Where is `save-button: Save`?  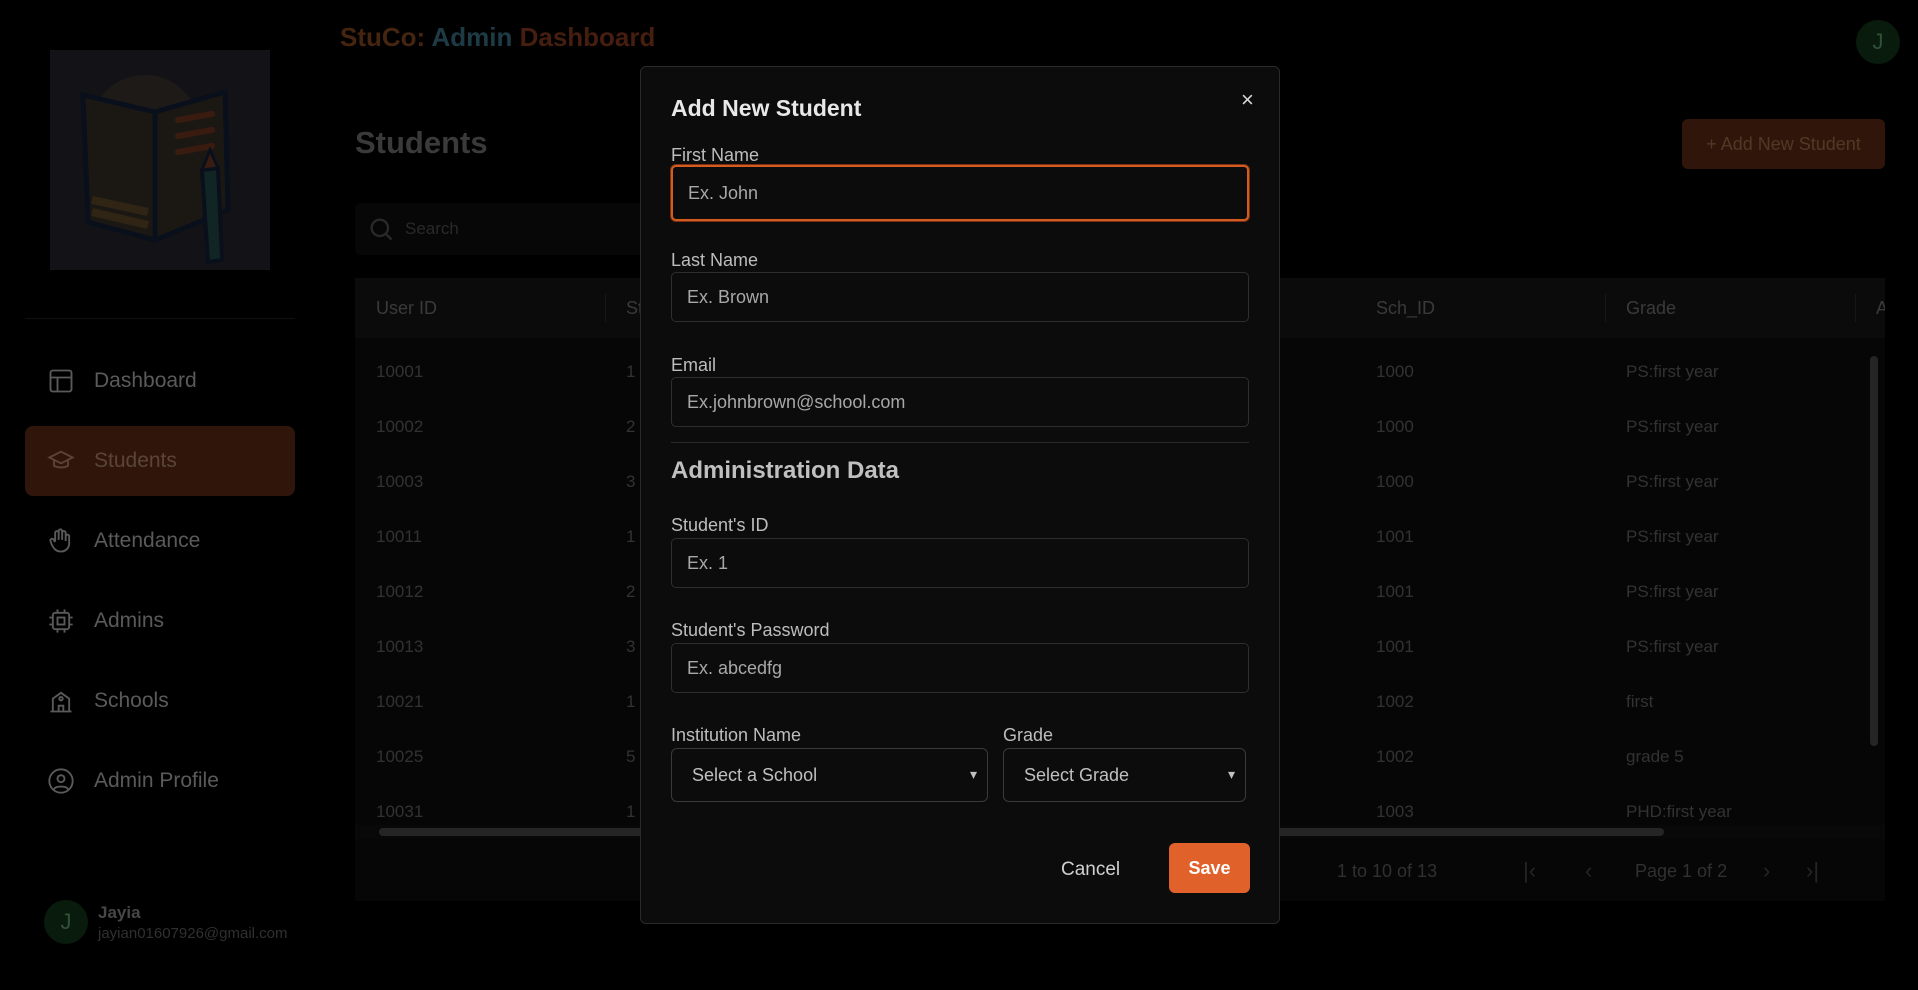 save-button: Save is located at coordinates (1209, 868).